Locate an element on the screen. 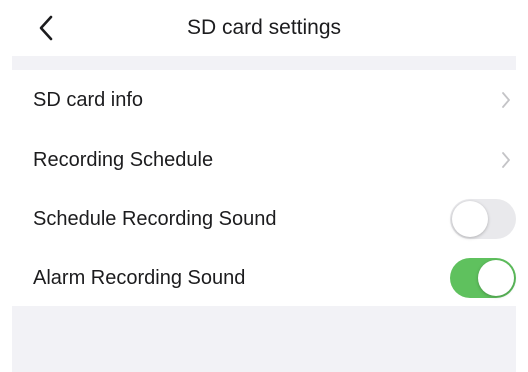 The height and width of the screenshot is (372, 528). settings-row-label: Alarm Recording Sound is located at coordinates (139, 277).